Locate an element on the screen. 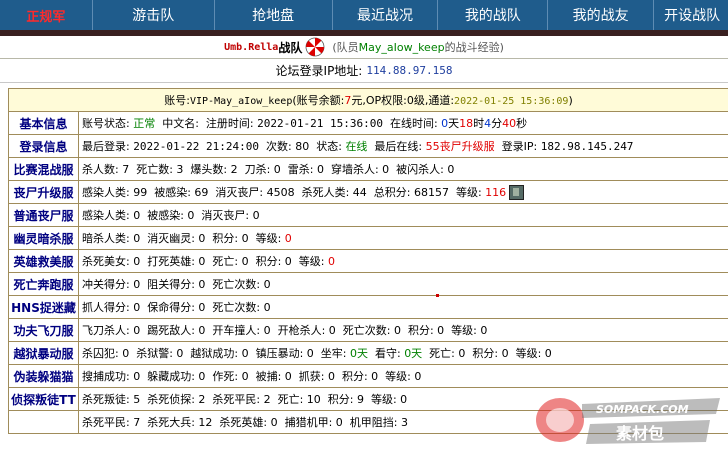 This screenshot has height=453, width=728. account-label: 账号: is located at coordinates (177, 100).